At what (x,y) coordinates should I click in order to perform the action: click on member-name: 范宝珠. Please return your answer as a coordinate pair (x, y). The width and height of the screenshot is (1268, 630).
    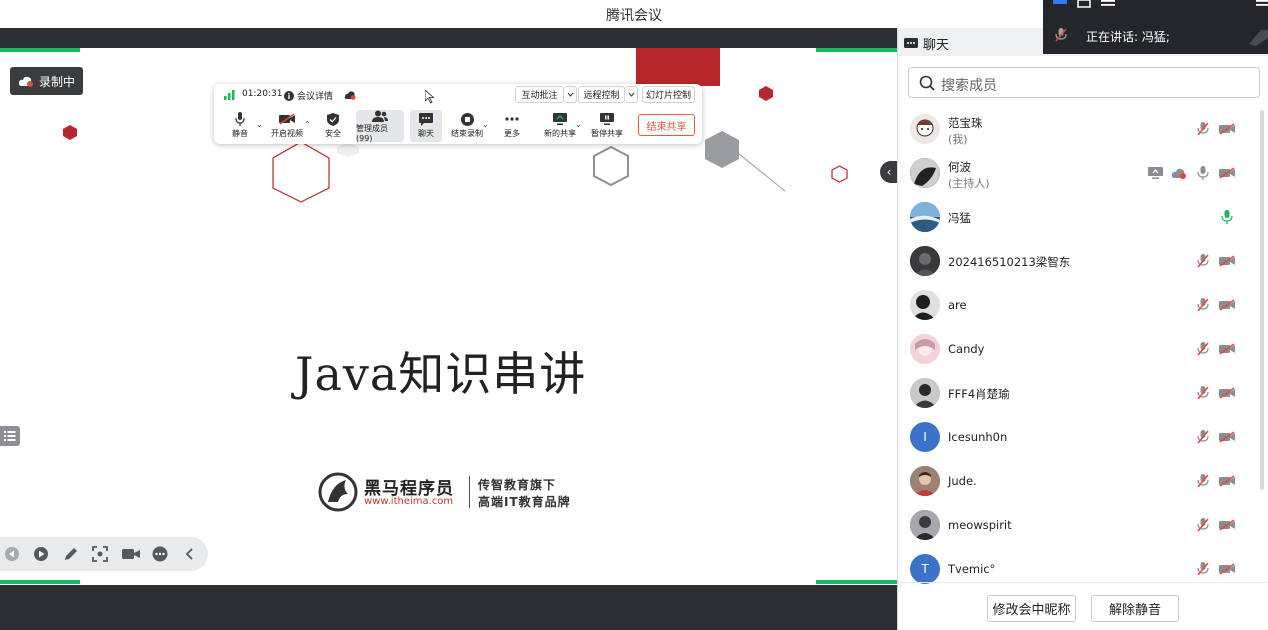
    Looking at the image, I should click on (965, 123).